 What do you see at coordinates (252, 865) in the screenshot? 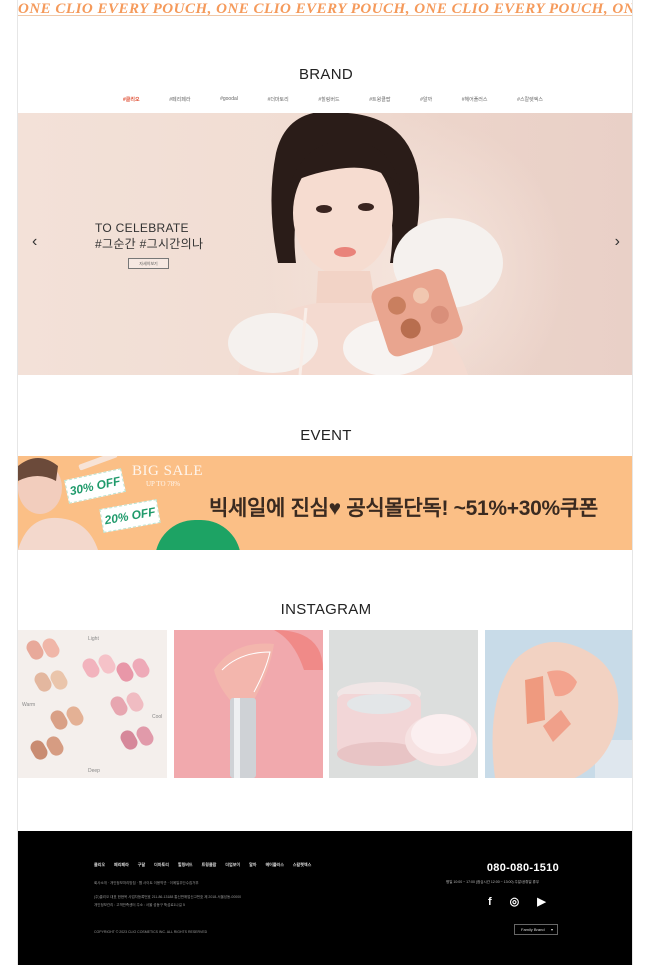
I see `footer-link-alkka: 알까` at bounding box center [252, 865].